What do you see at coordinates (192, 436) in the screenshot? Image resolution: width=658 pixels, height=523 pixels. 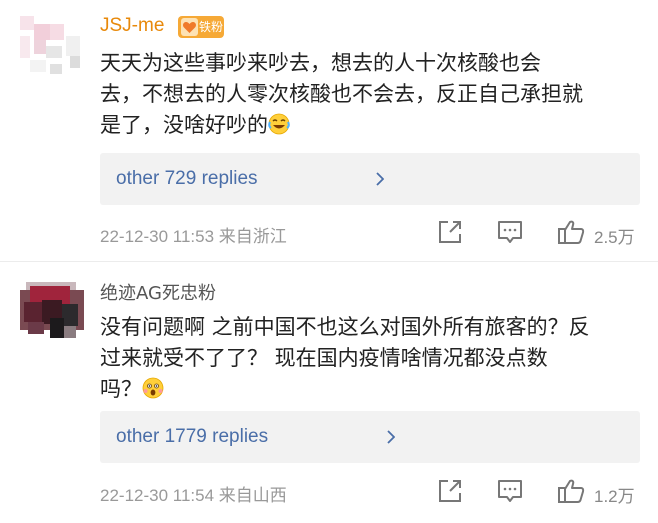 I see `replies-label: other 1779 replies` at bounding box center [192, 436].